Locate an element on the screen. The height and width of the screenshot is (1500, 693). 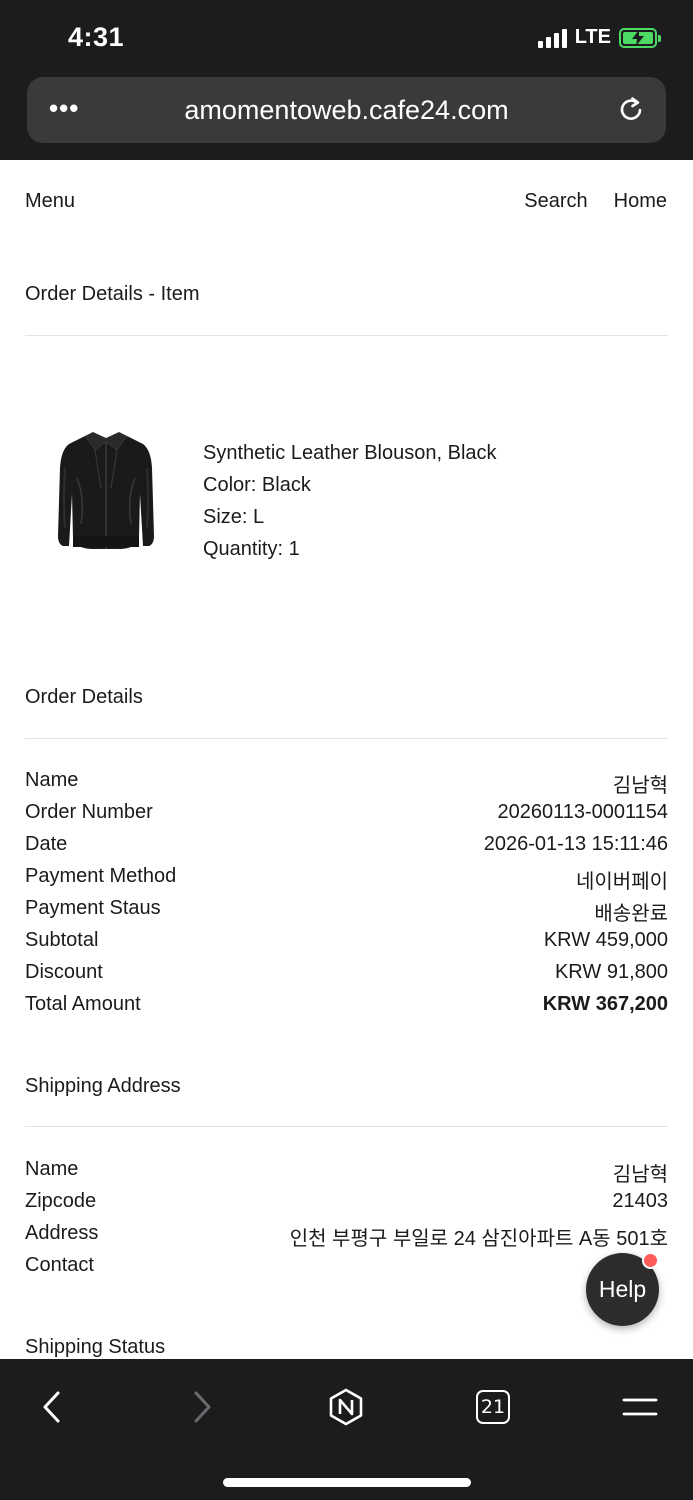
row-value: 배송완료 is located at coordinates (631, 914).